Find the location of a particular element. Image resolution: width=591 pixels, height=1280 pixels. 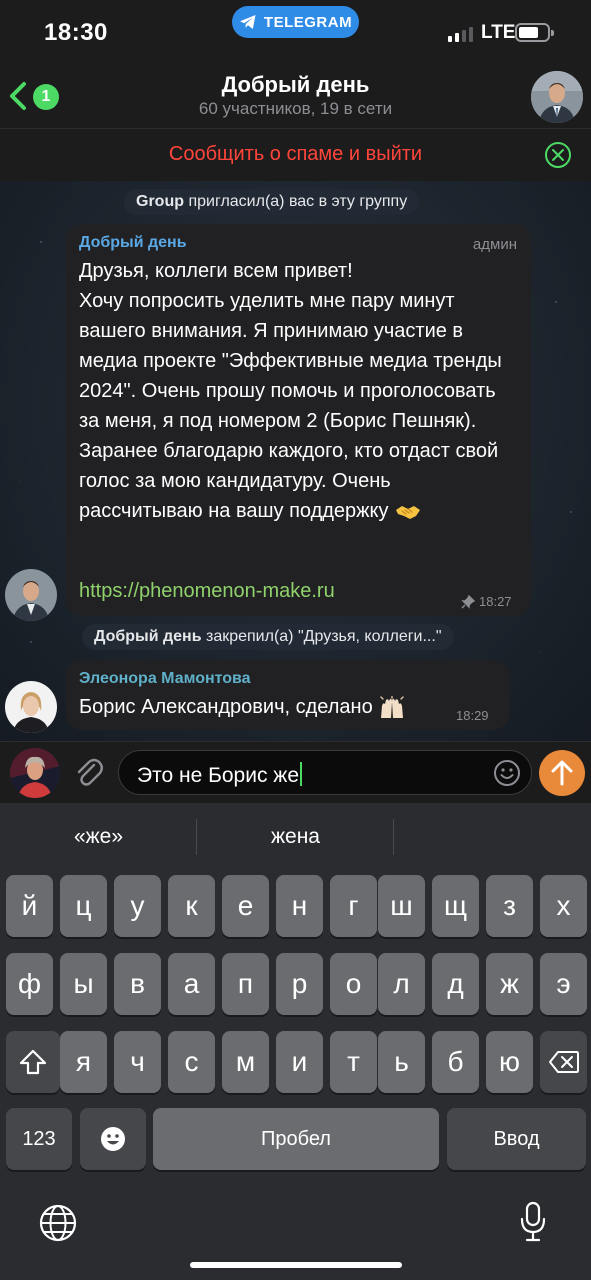

status-bar: 18:30 TELEGRAM LTE is located at coordinates (295, 31).